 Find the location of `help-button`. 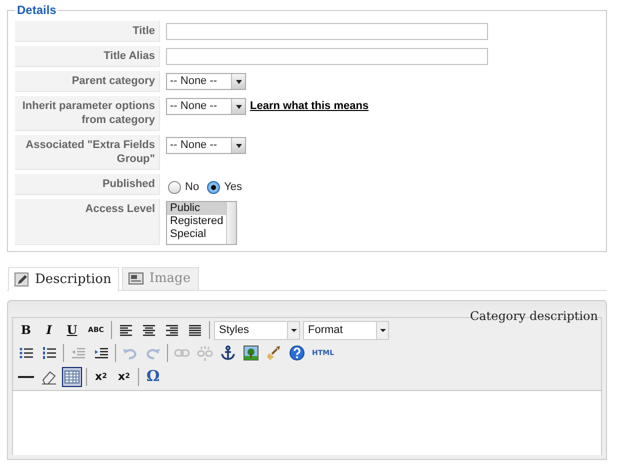

help-button is located at coordinates (297, 353).